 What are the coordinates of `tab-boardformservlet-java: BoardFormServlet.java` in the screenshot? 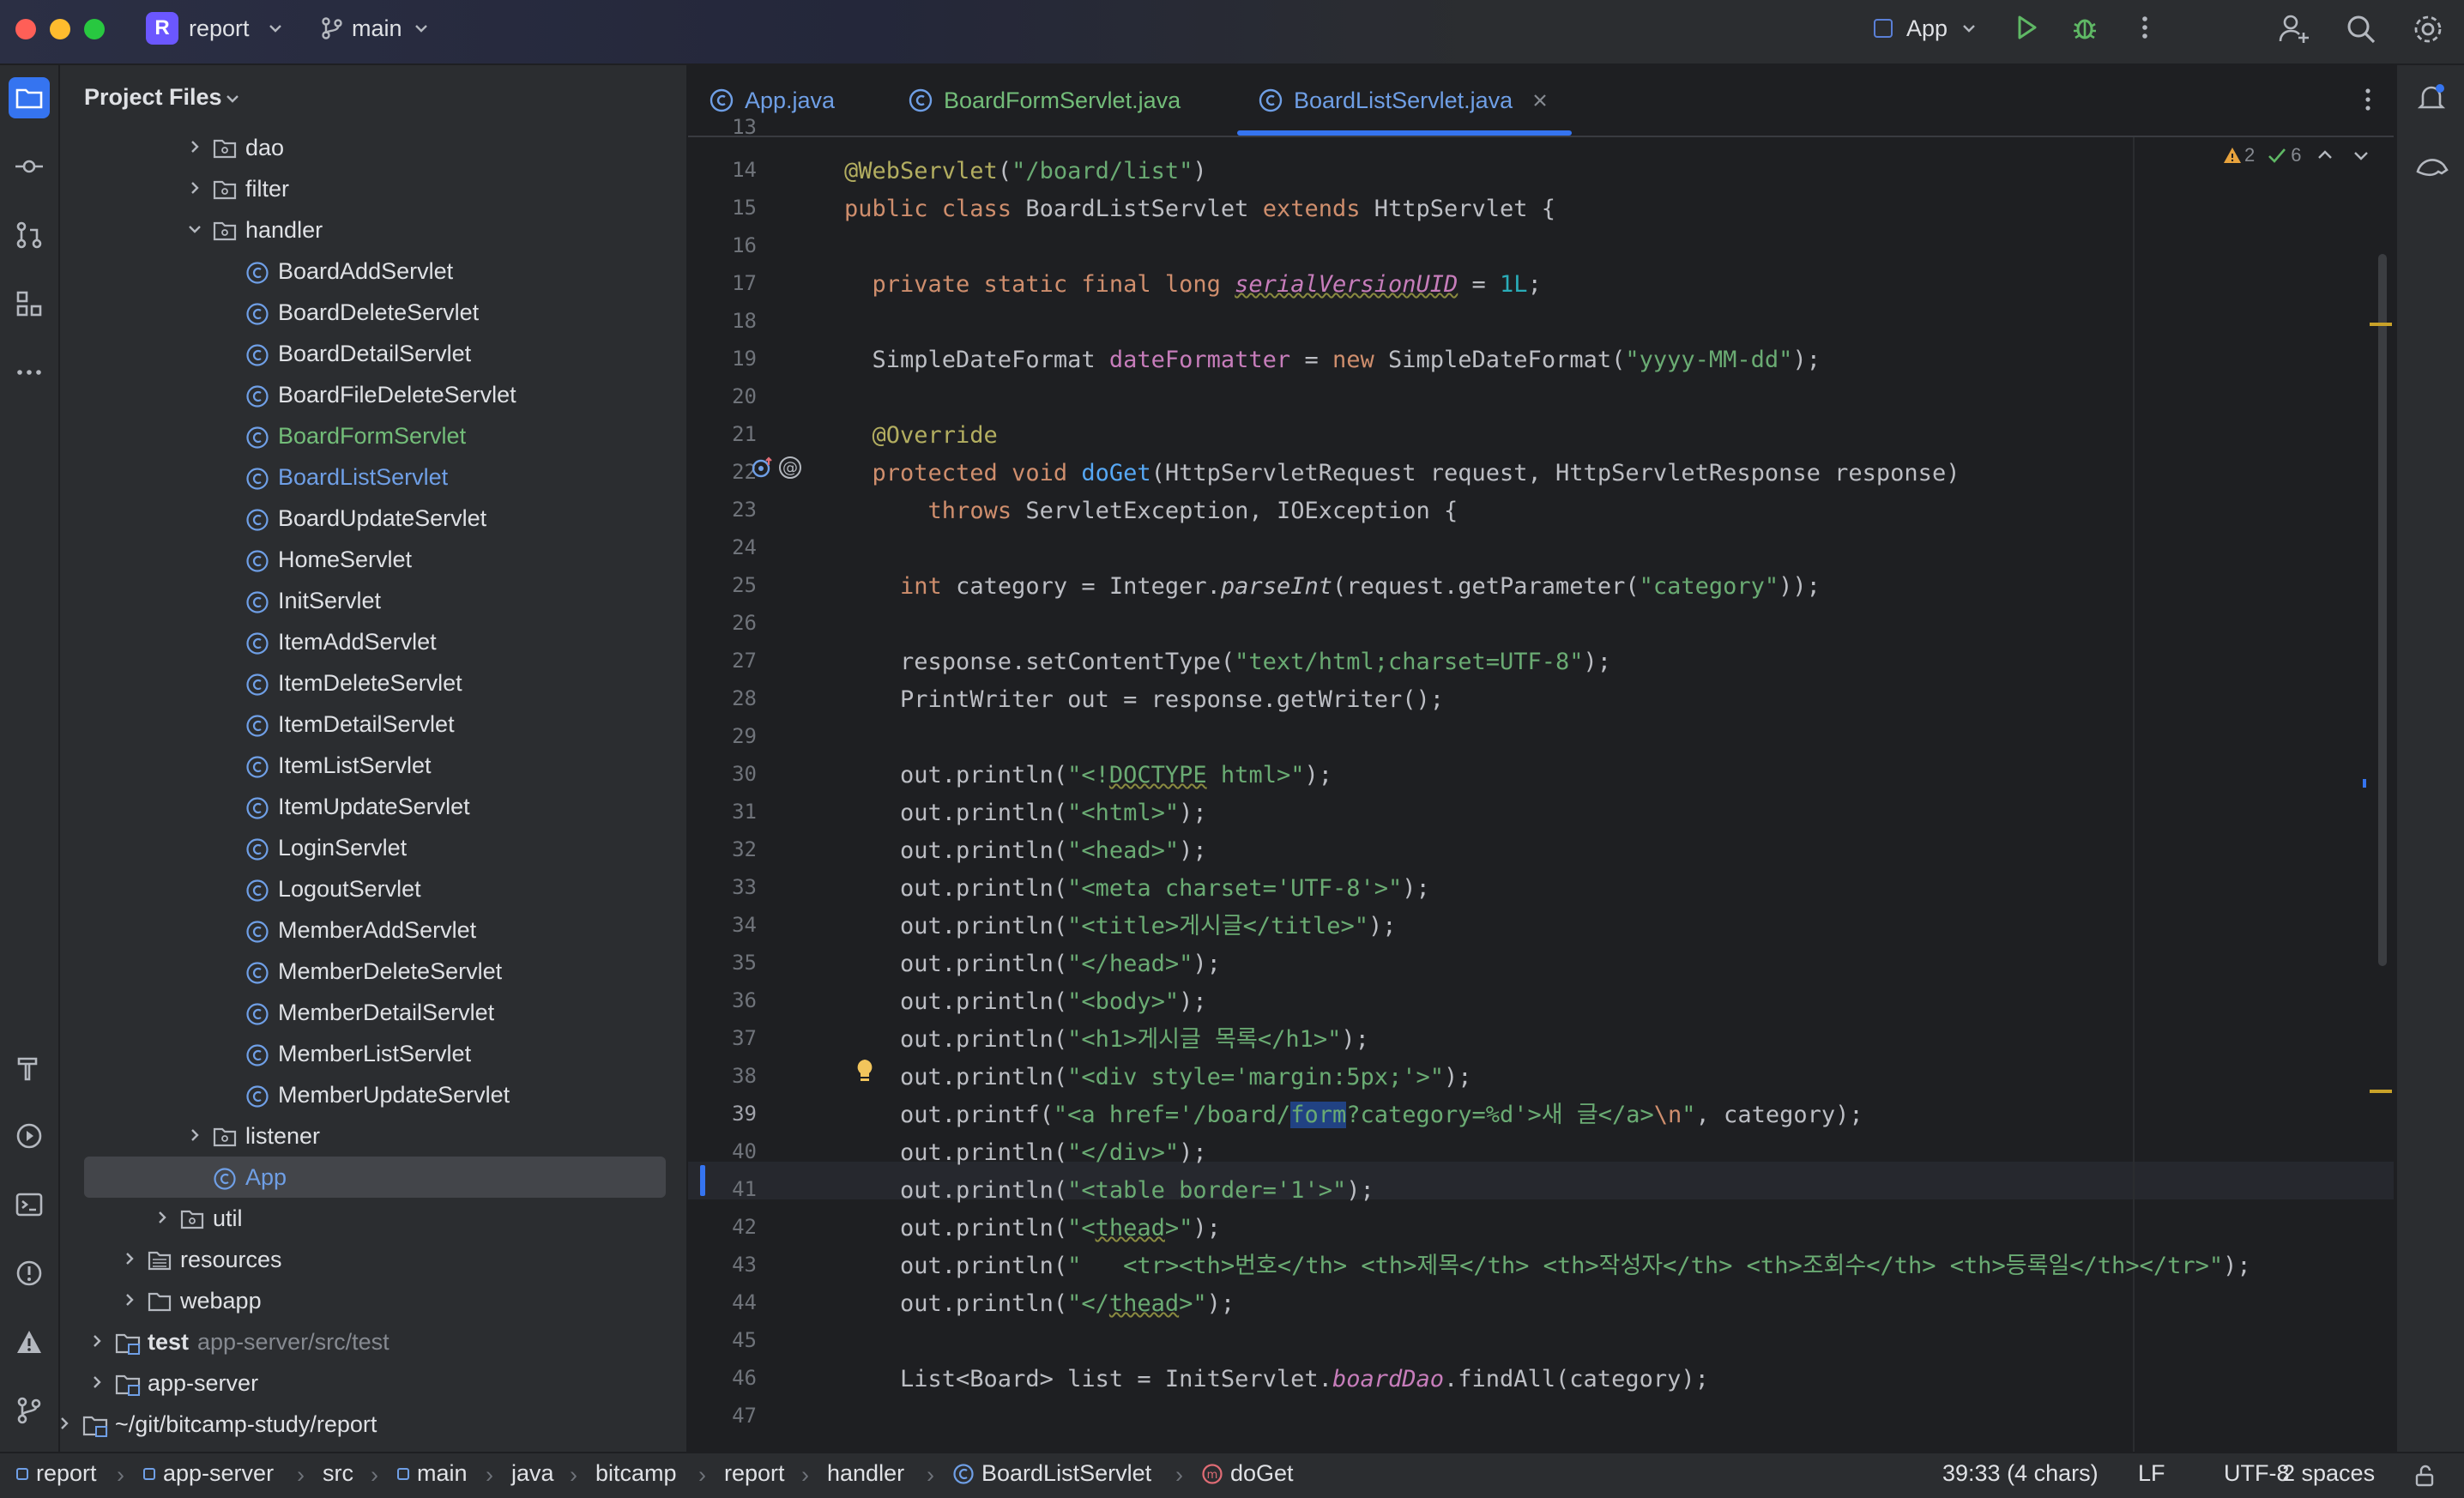 It's located at (1044, 100).